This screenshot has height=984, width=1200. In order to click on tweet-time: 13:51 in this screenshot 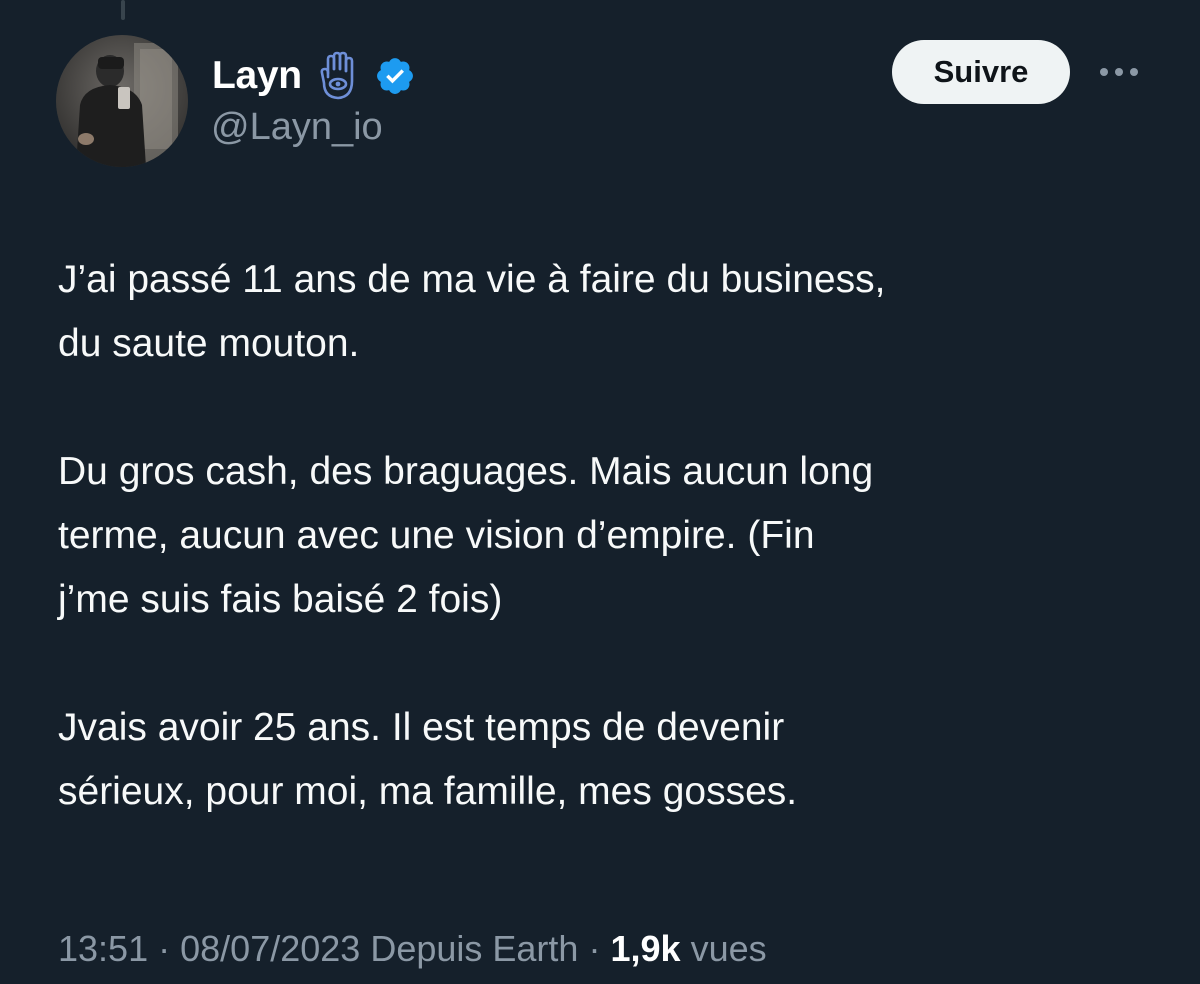, I will do `click(103, 948)`.